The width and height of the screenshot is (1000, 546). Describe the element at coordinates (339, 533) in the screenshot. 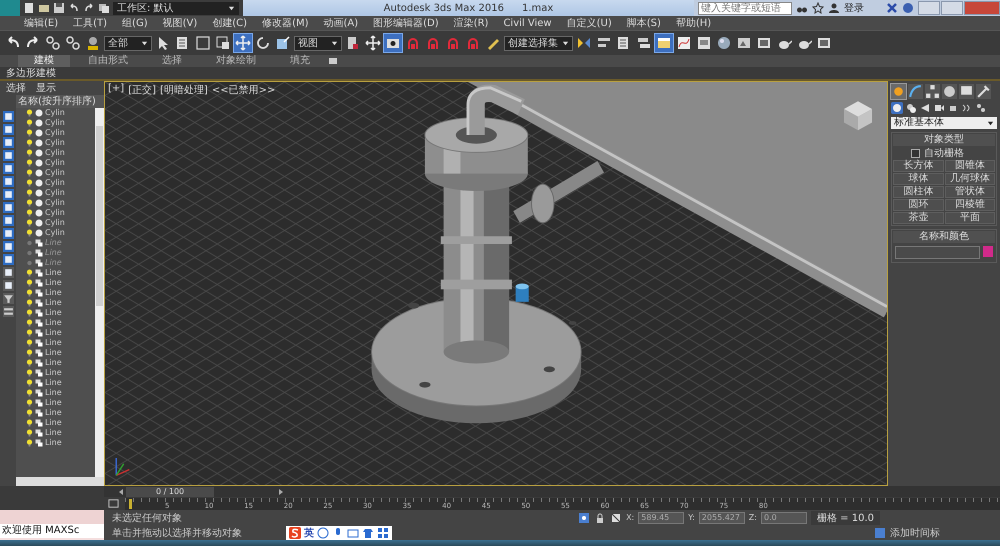

I see `input-method-toolbar: 英` at that location.